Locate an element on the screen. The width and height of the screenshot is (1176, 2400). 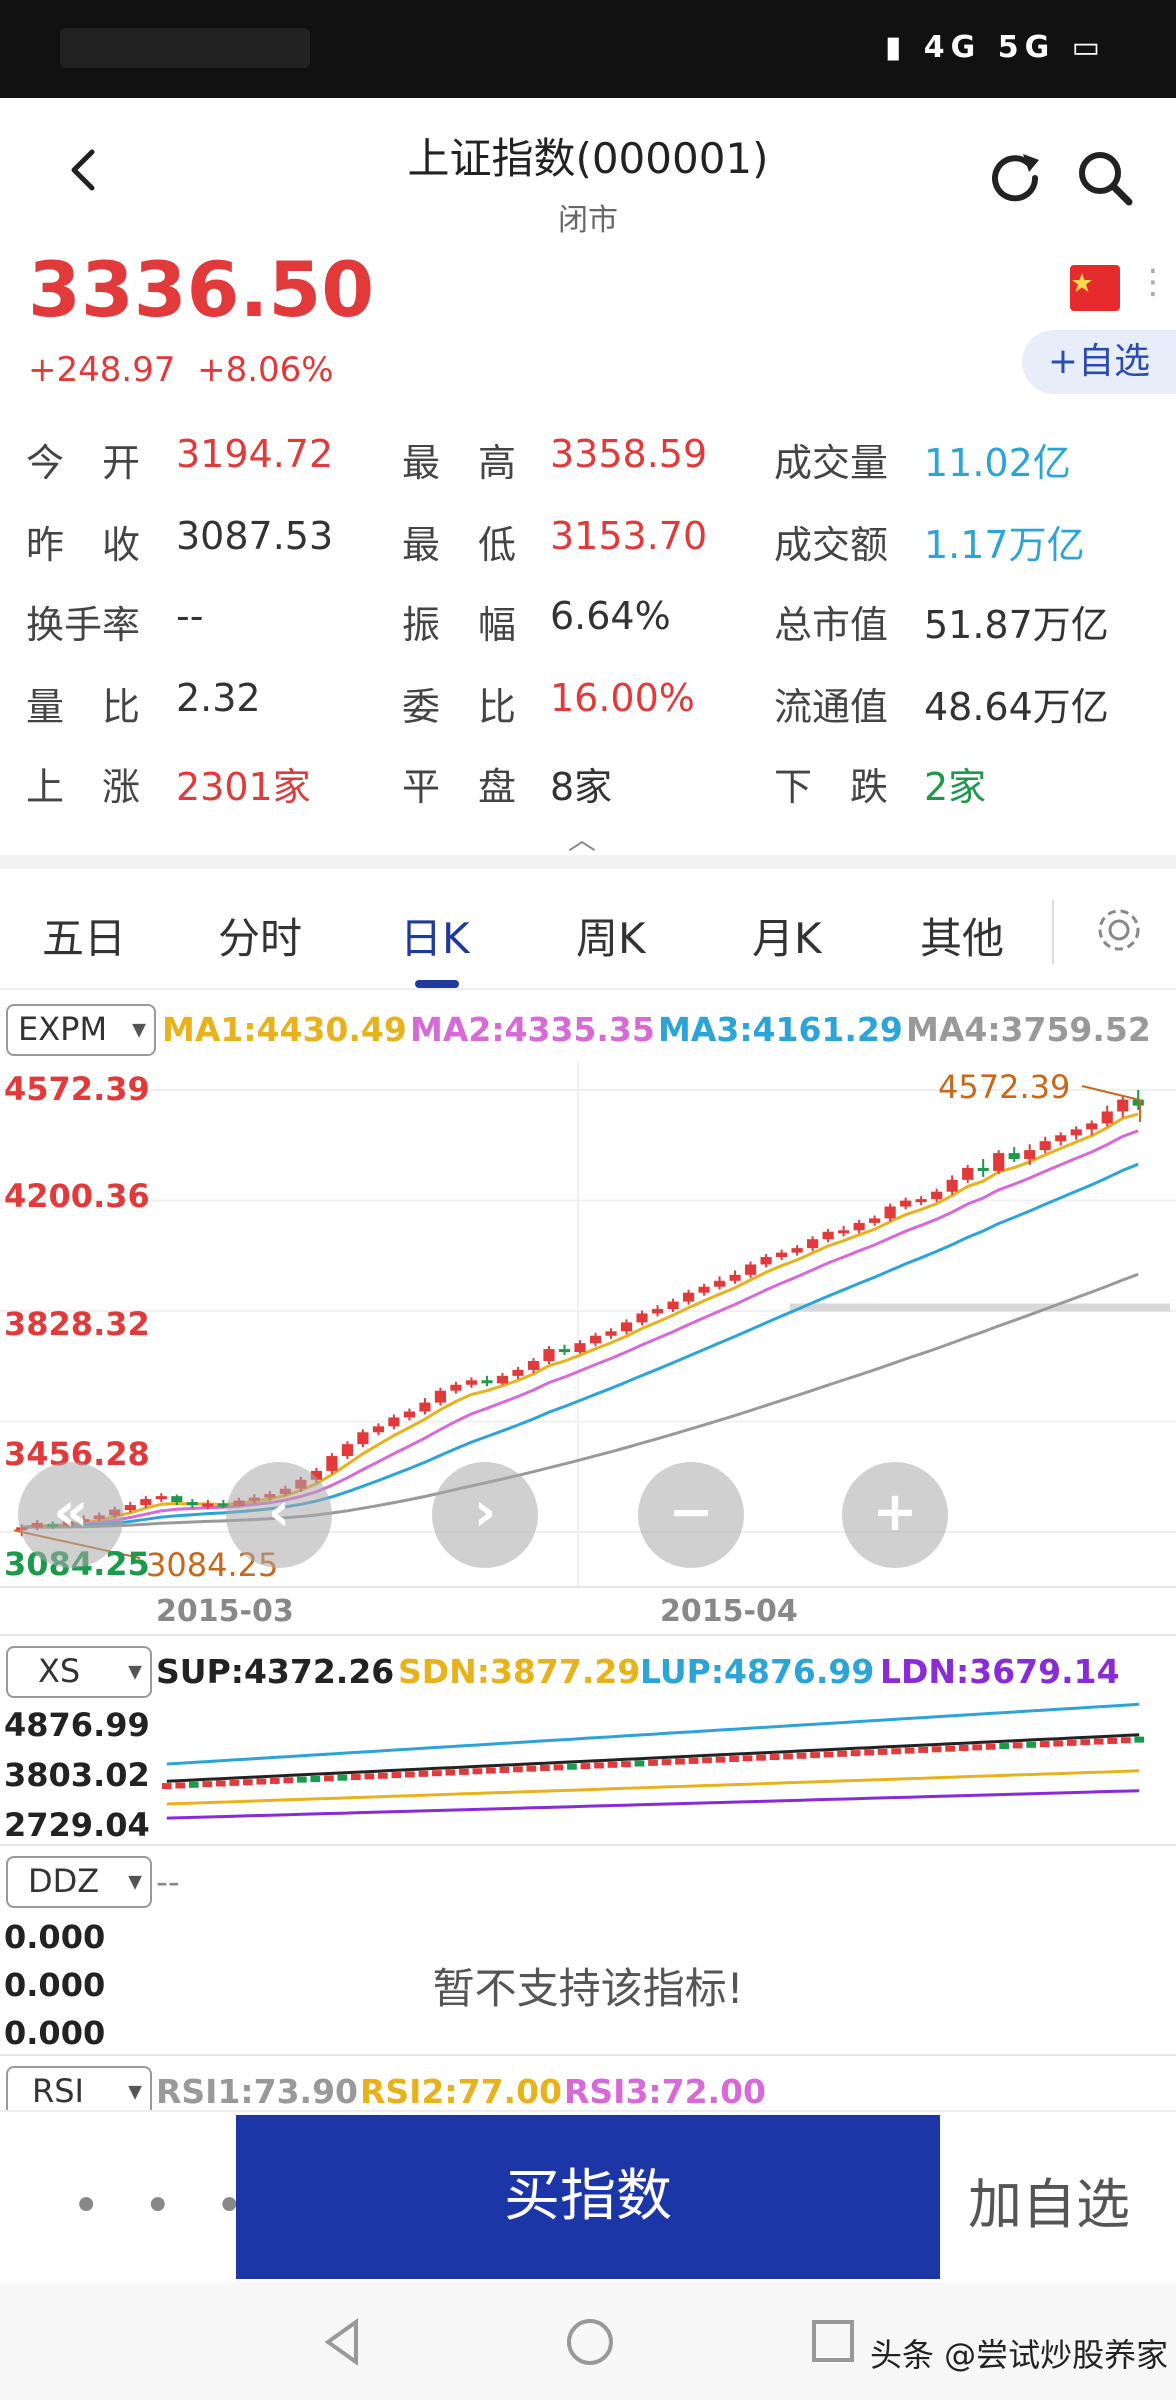
china-flag-icon is located at coordinates (1095, 288).